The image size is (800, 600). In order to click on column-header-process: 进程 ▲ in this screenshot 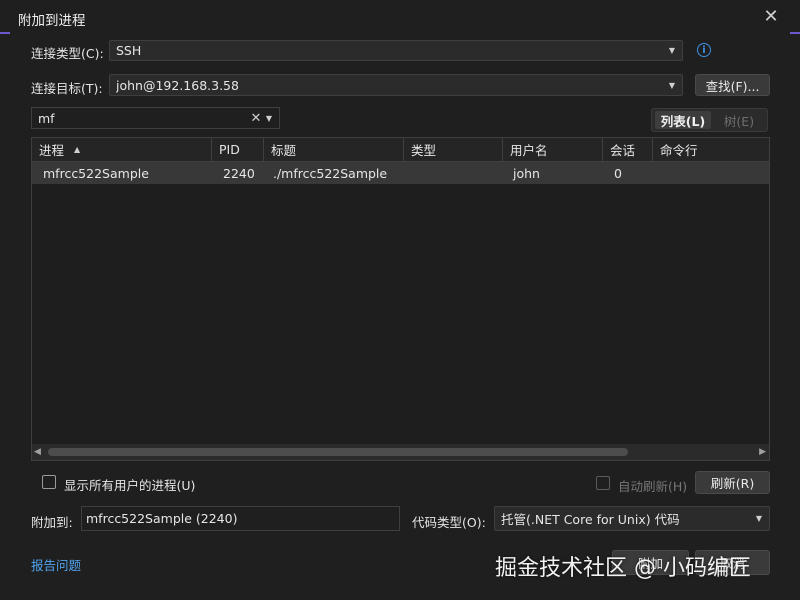, I will do `click(122, 149)`.